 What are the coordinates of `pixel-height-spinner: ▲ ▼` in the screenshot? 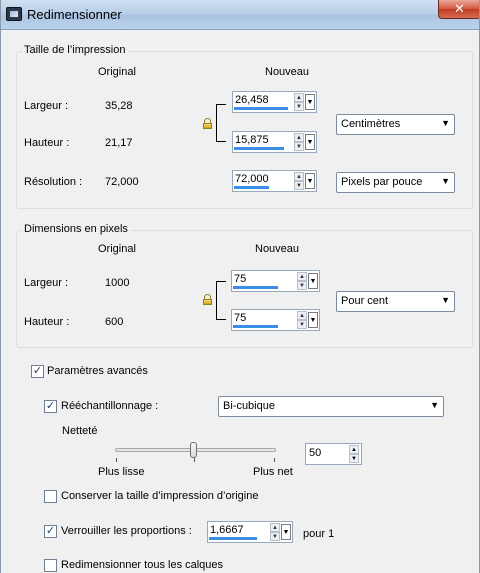 It's located at (302, 320).